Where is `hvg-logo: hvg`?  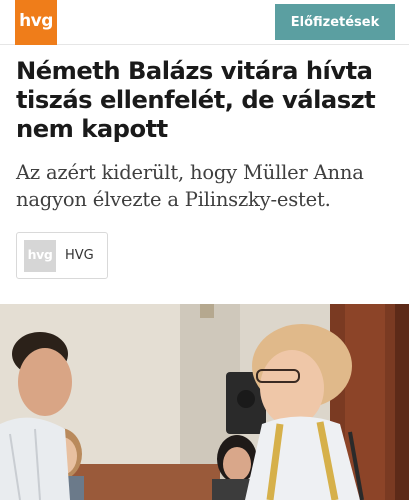 hvg-logo: hvg is located at coordinates (36, 22).